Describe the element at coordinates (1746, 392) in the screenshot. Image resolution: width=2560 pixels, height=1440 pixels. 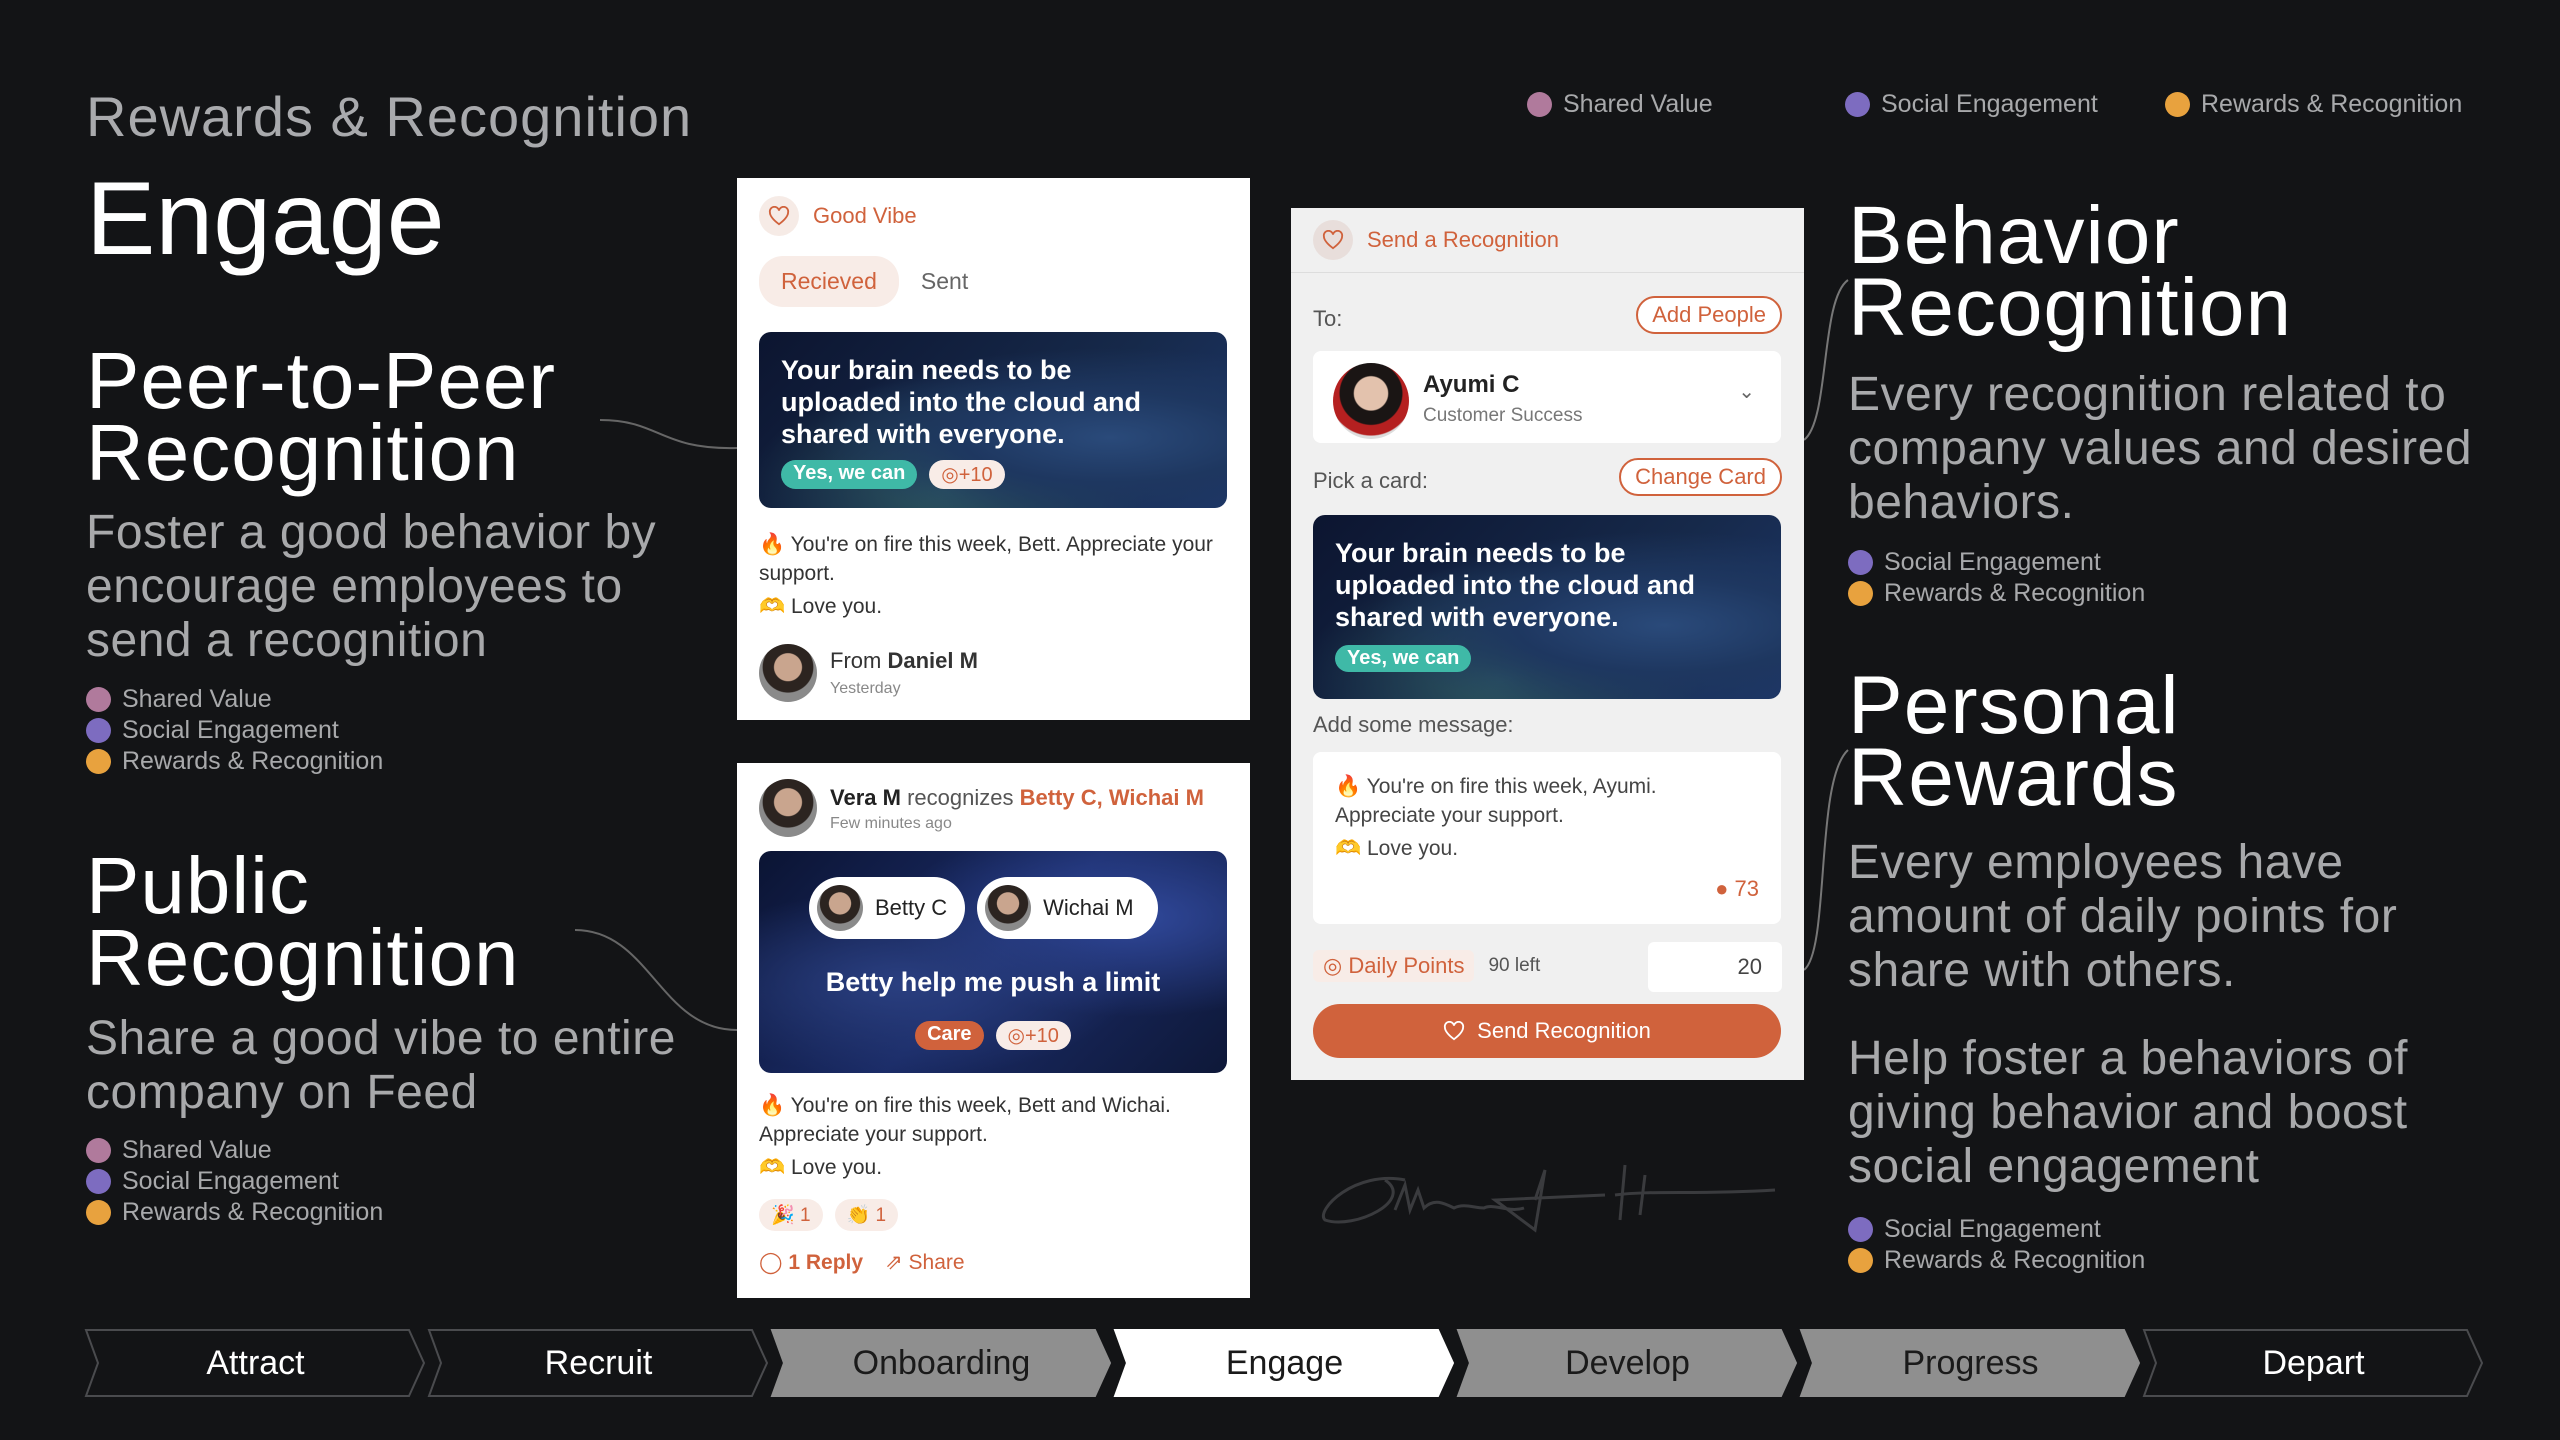
I see `chevron-down-icon: ⌄` at that location.